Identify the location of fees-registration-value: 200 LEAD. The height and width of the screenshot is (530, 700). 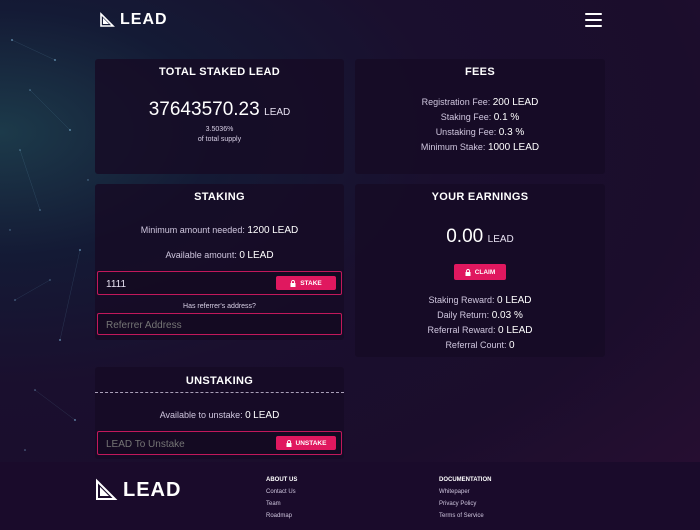
(515, 102).